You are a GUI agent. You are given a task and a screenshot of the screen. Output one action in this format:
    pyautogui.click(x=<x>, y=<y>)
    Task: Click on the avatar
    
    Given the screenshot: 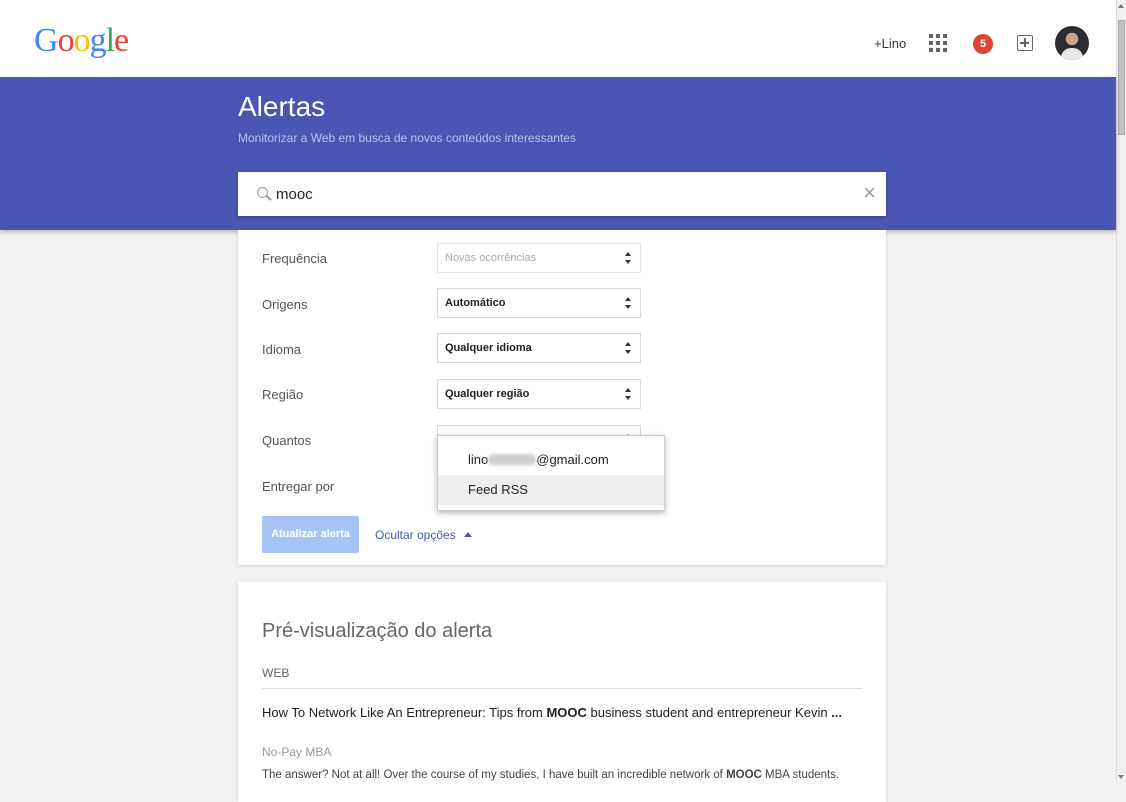 What is the action you would take?
    pyautogui.click(x=1072, y=43)
    